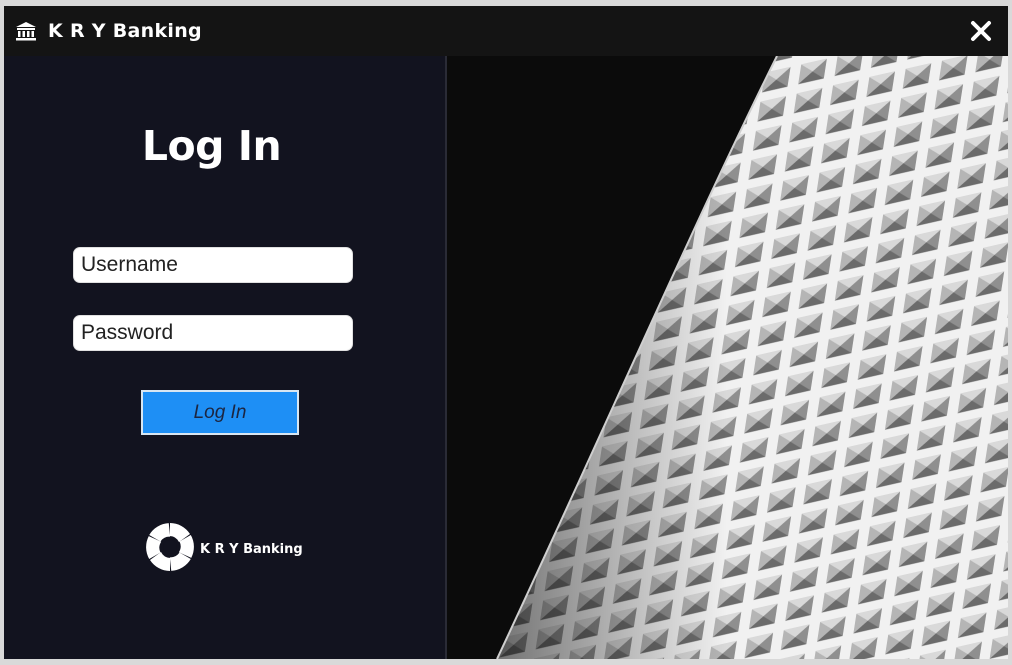 The width and height of the screenshot is (1012, 665). Describe the element at coordinates (213, 265) in the screenshot. I see `username-input` at that location.